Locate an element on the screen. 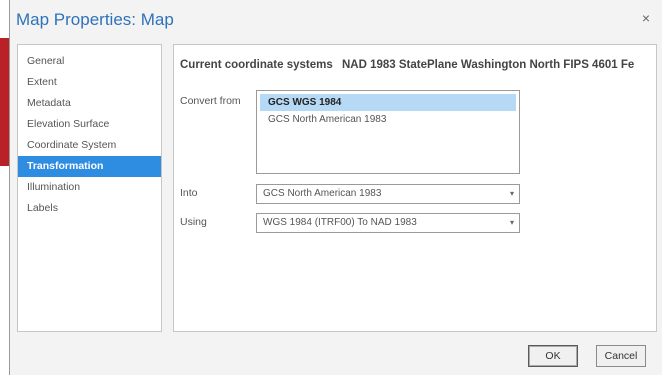  cancel-button: Cancel is located at coordinates (621, 356).